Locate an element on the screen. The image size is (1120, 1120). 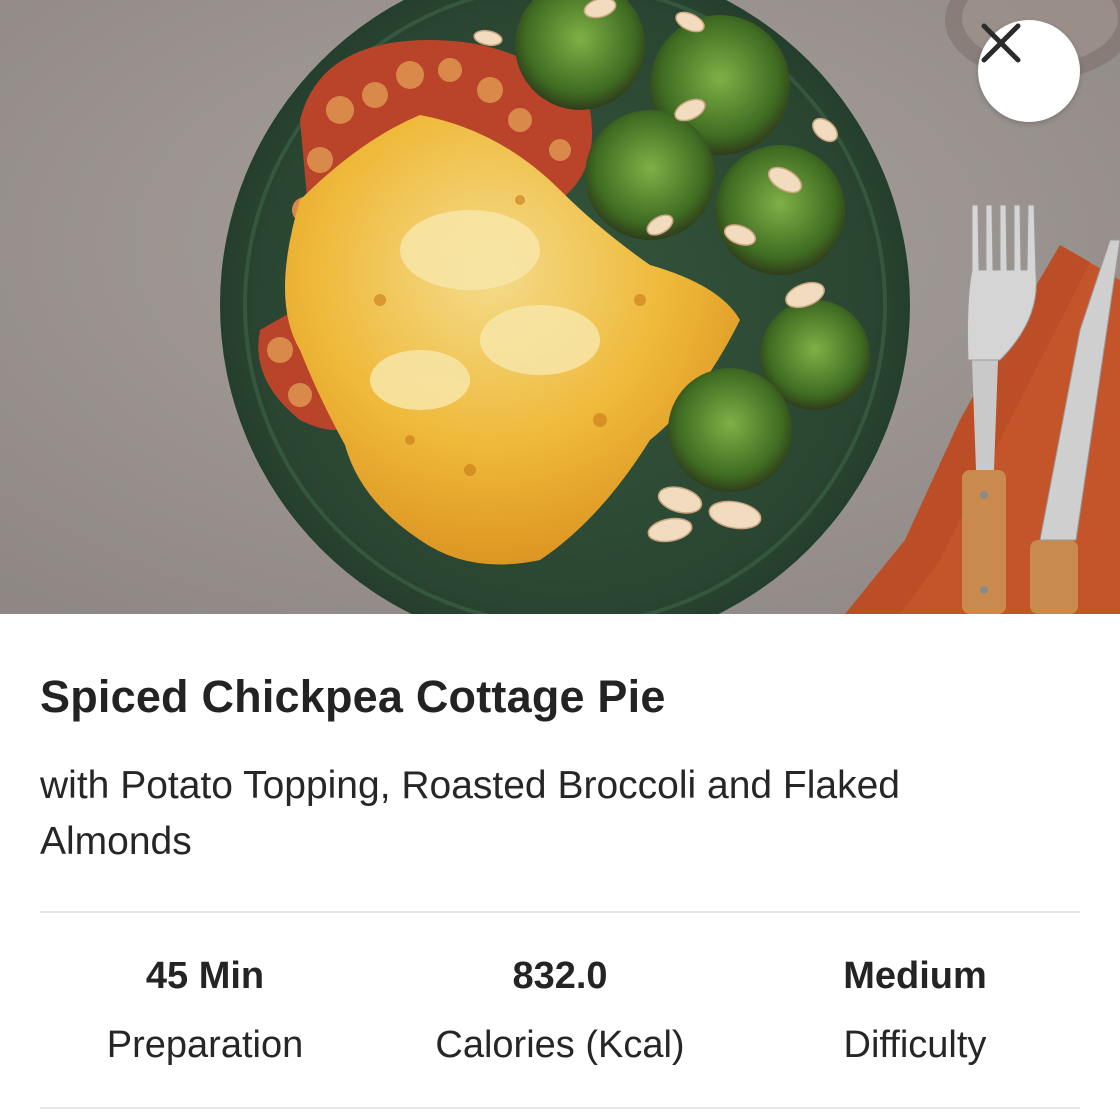
stat-preparation: 45 Min Preparation is located at coordinates (205, 1011).